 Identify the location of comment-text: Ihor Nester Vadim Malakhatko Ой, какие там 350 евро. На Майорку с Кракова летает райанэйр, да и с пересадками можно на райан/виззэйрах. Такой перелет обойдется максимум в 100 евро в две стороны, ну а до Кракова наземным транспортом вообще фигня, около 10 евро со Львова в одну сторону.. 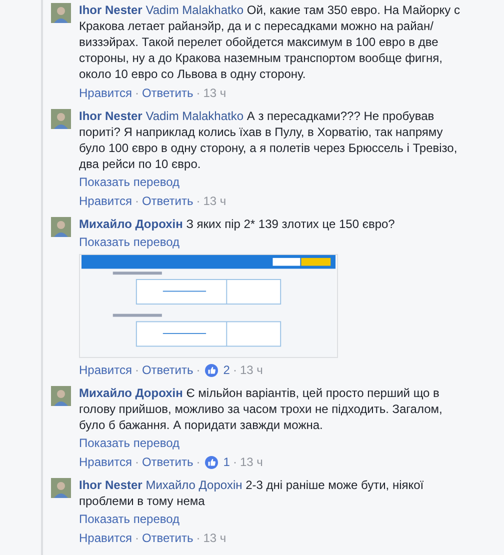
(270, 42).